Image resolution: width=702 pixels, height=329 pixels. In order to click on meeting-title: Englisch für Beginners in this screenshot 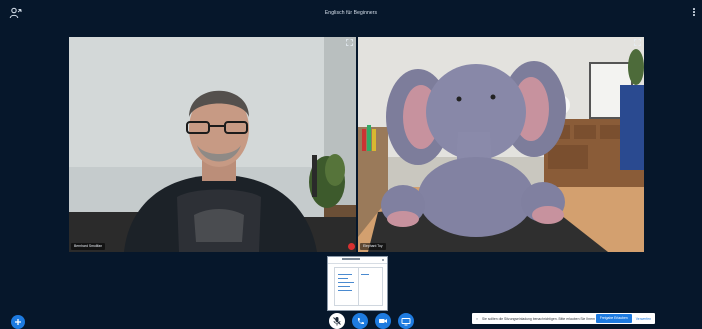, I will do `click(351, 13)`.